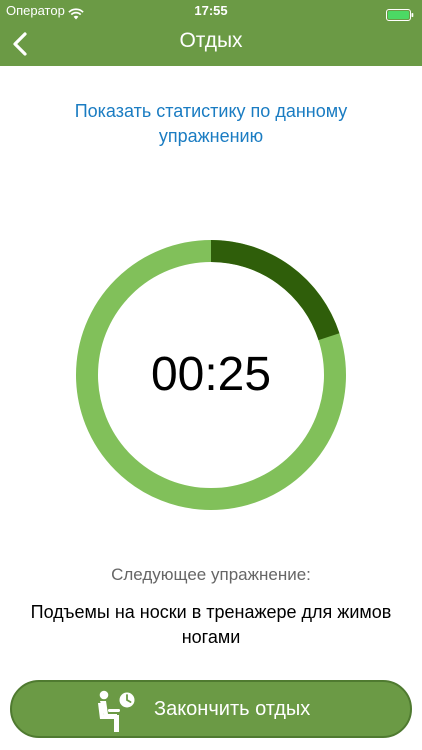 The width and height of the screenshot is (422, 750). I want to click on navigation-bar: Отдых, so click(211, 44).